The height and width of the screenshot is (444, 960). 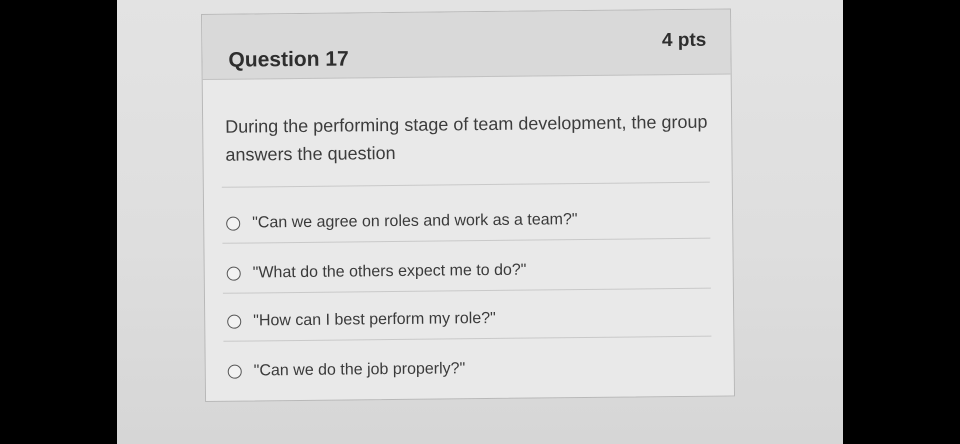 I want to click on answer-label: "How can I best perform my role?", so click(x=374, y=319).